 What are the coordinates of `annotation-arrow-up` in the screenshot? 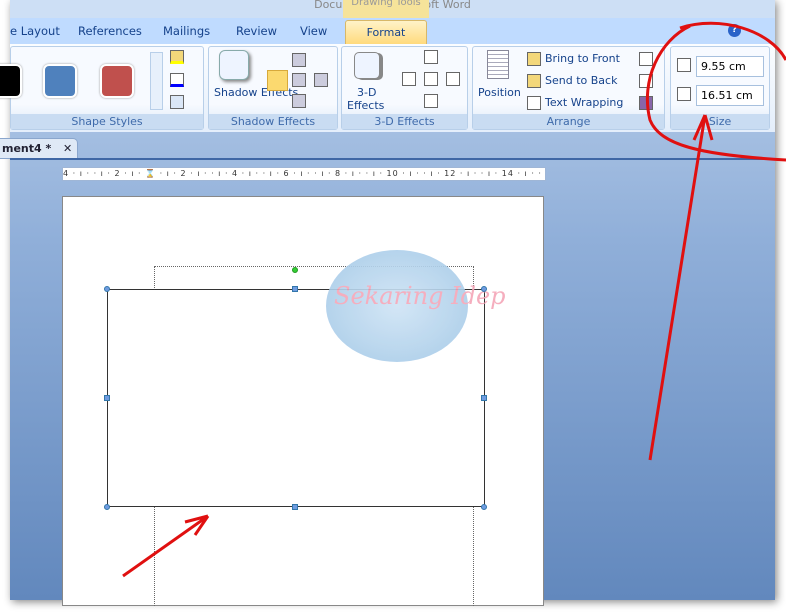 It's located at (681, 287).